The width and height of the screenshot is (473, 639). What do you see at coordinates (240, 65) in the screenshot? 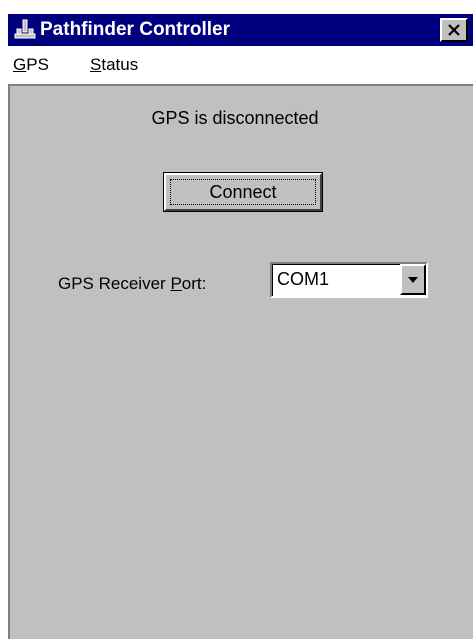
I see `menu-bar: GPS Status` at bounding box center [240, 65].